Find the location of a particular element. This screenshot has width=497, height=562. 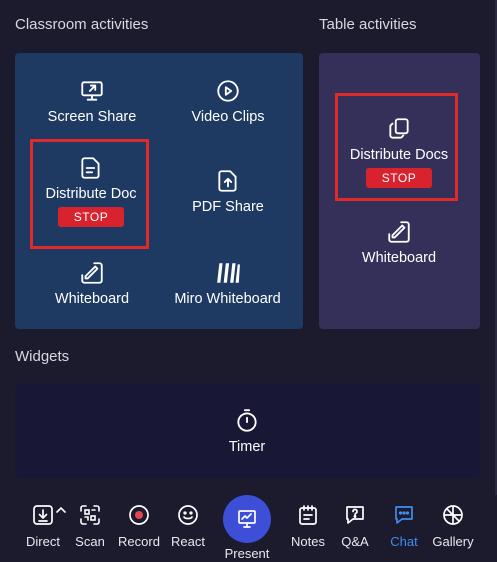

video-play-icon is located at coordinates (228, 91).